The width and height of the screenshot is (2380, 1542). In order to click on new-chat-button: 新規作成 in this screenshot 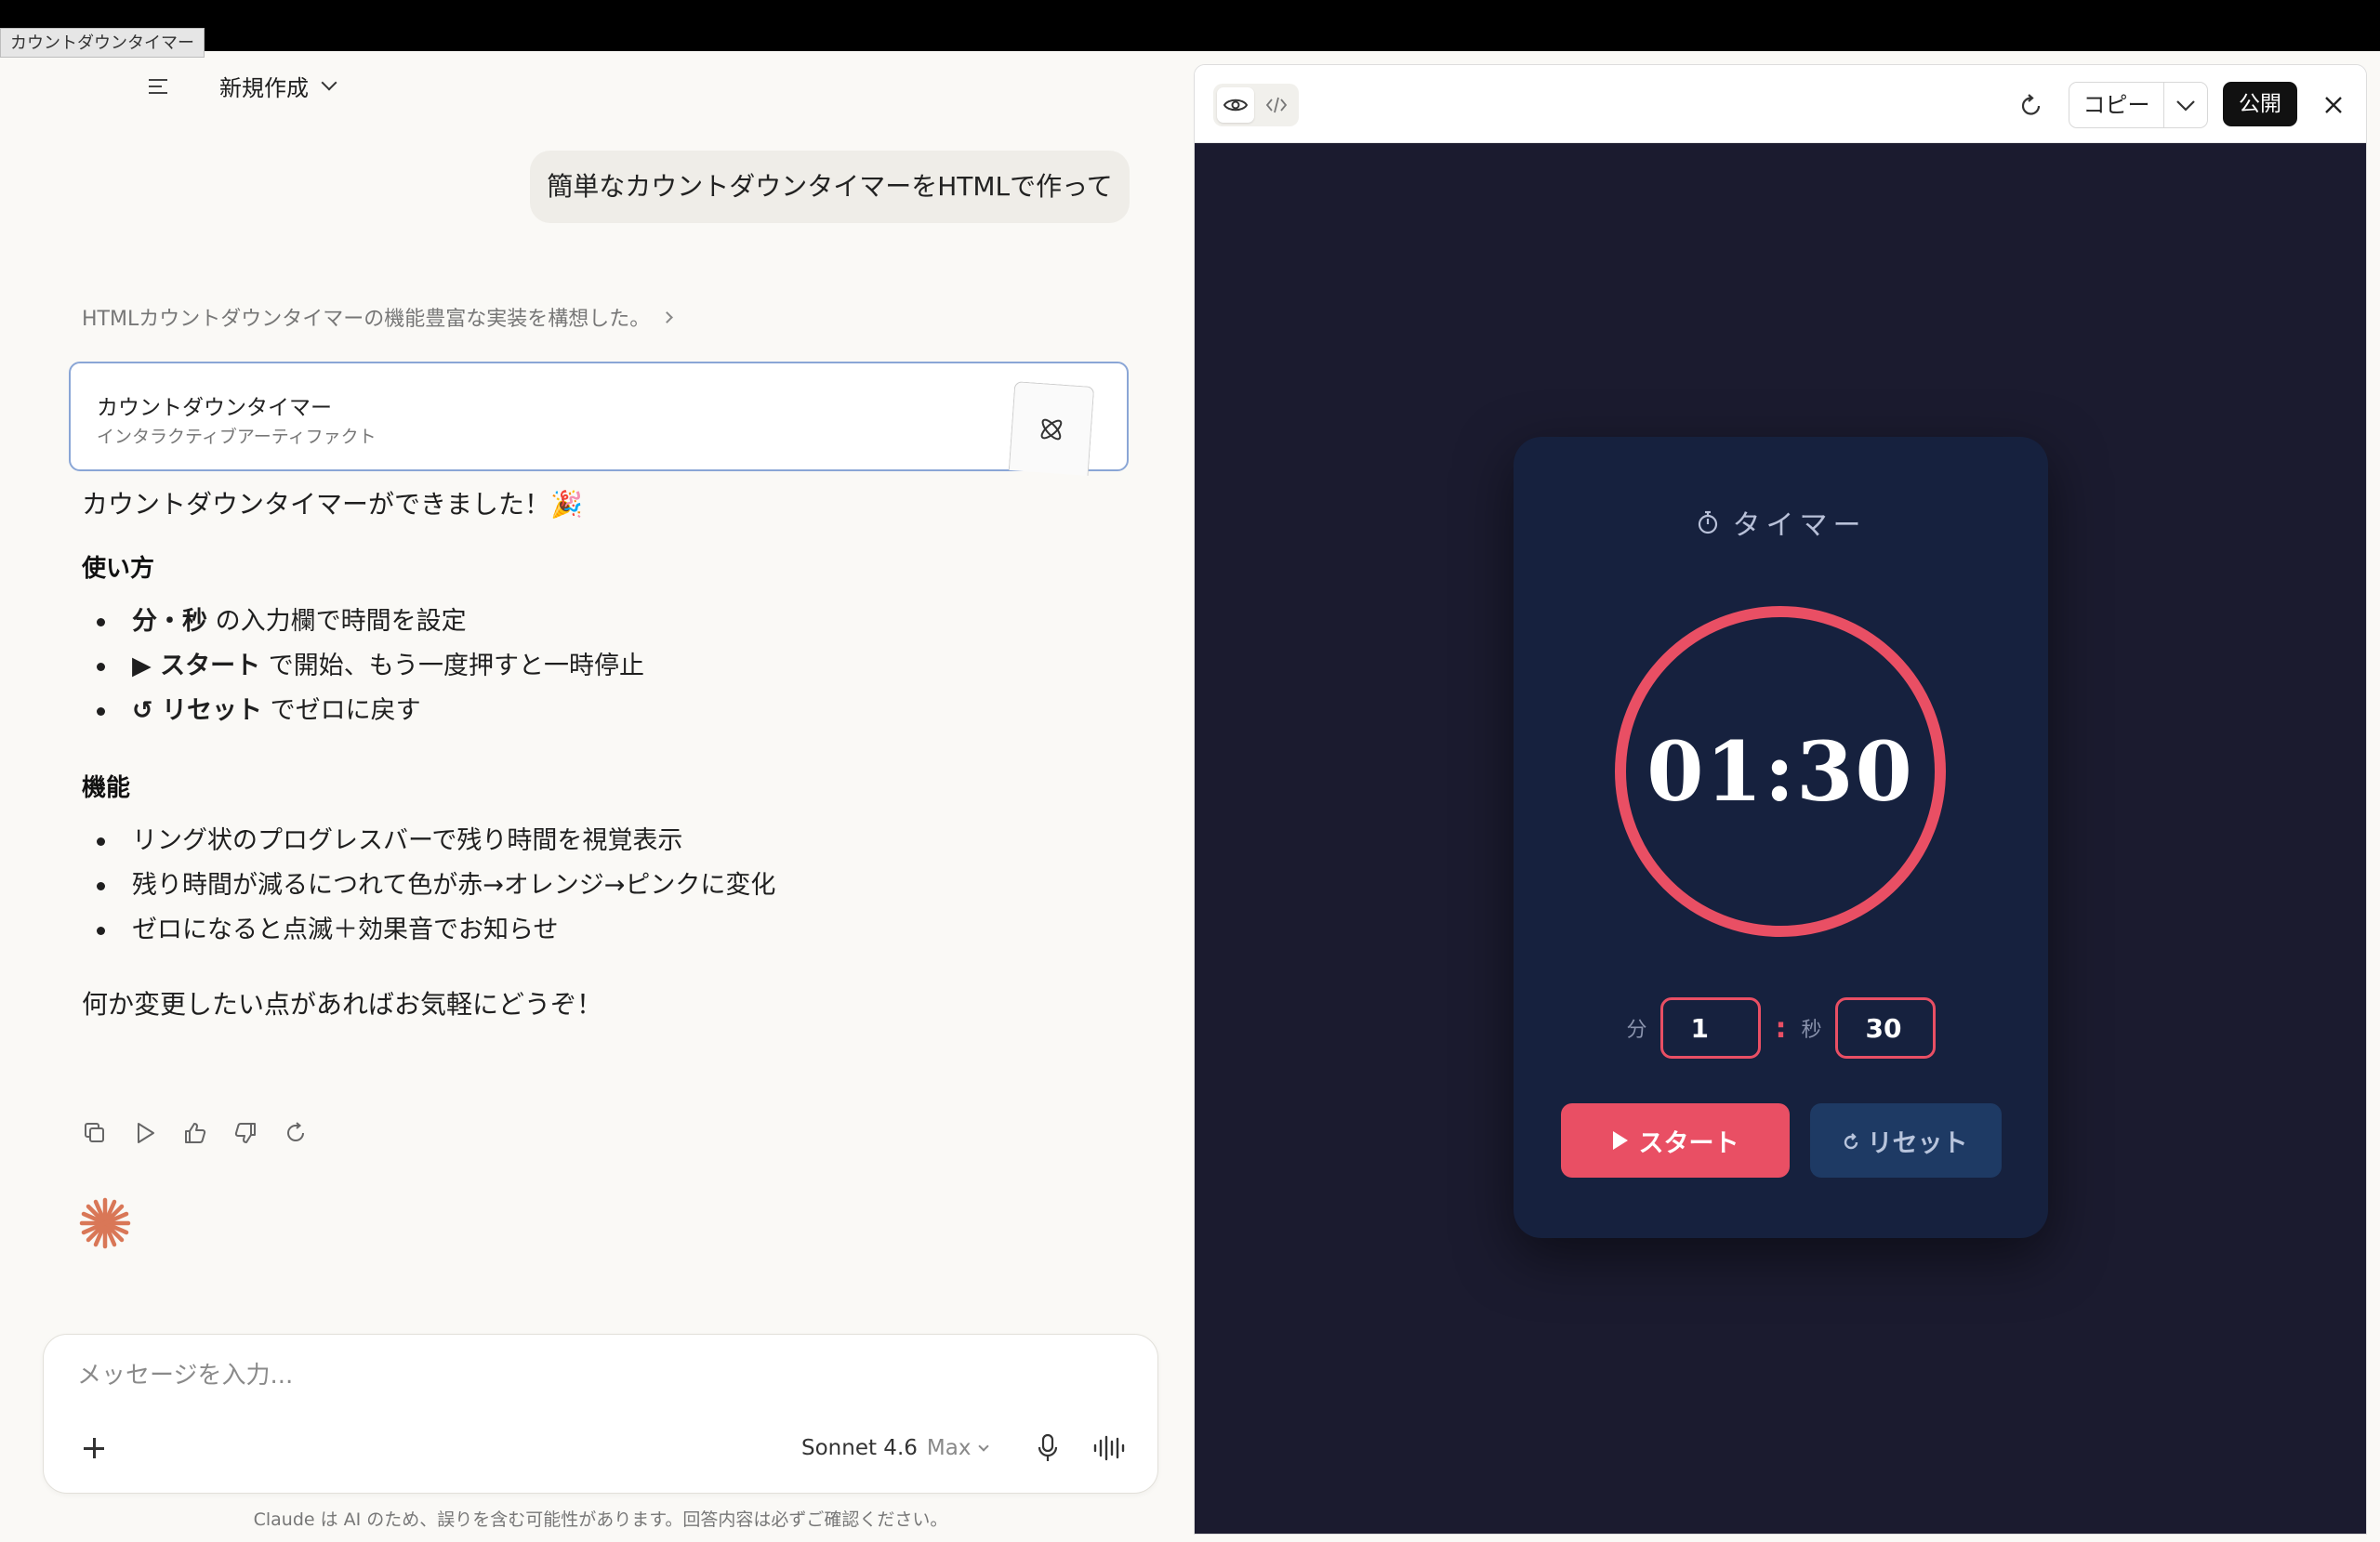, I will do `click(278, 86)`.